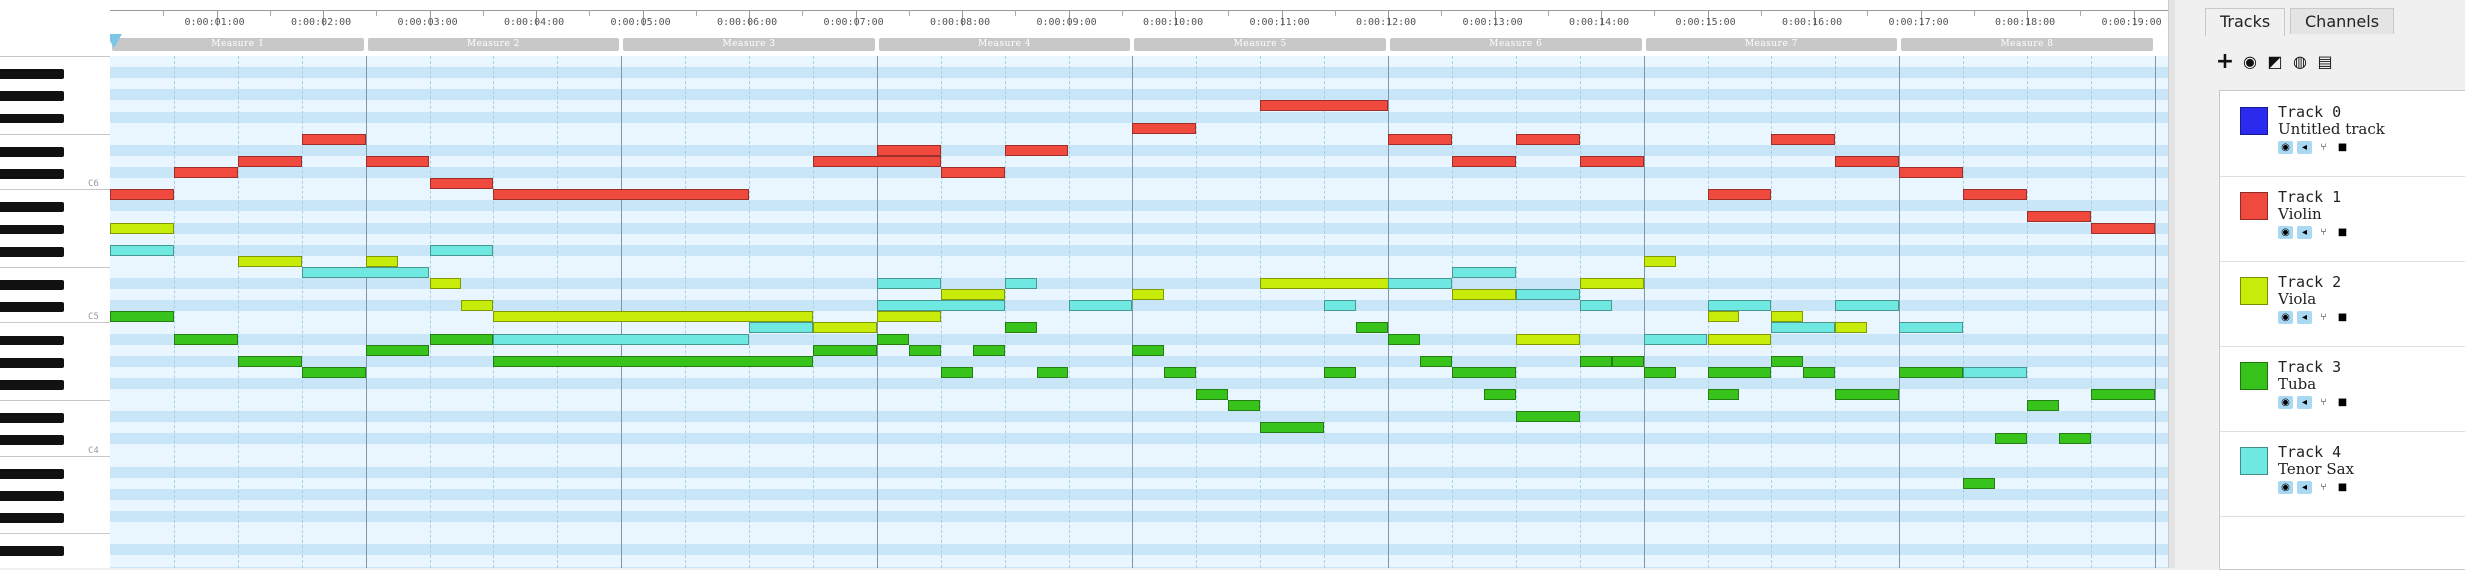 The width and height of the screenshot is (2465, 570). What do you see at coordinates (1260, 44) in the screenshot?
I see `measure-label: Measure 5` at bounding box center [1260, 44].